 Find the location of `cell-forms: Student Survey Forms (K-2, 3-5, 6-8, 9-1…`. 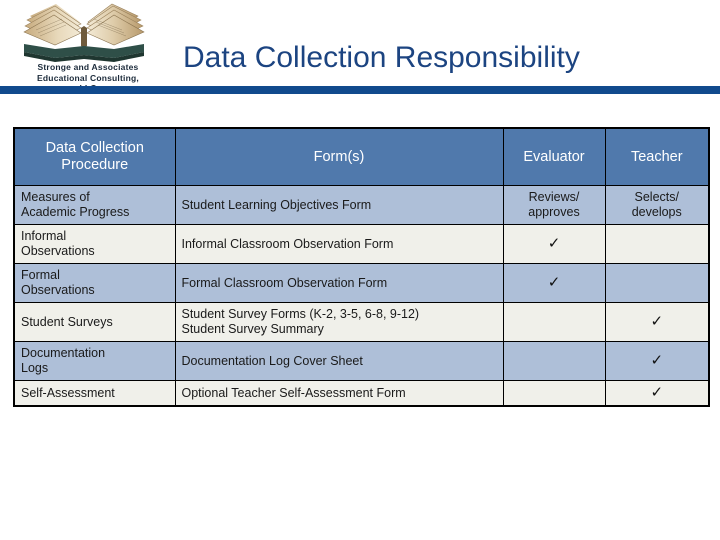

cell-forms: Student Survey Forms (K-2, 3-5, 6-8, 9-1… is located at coordinates (339, 322).